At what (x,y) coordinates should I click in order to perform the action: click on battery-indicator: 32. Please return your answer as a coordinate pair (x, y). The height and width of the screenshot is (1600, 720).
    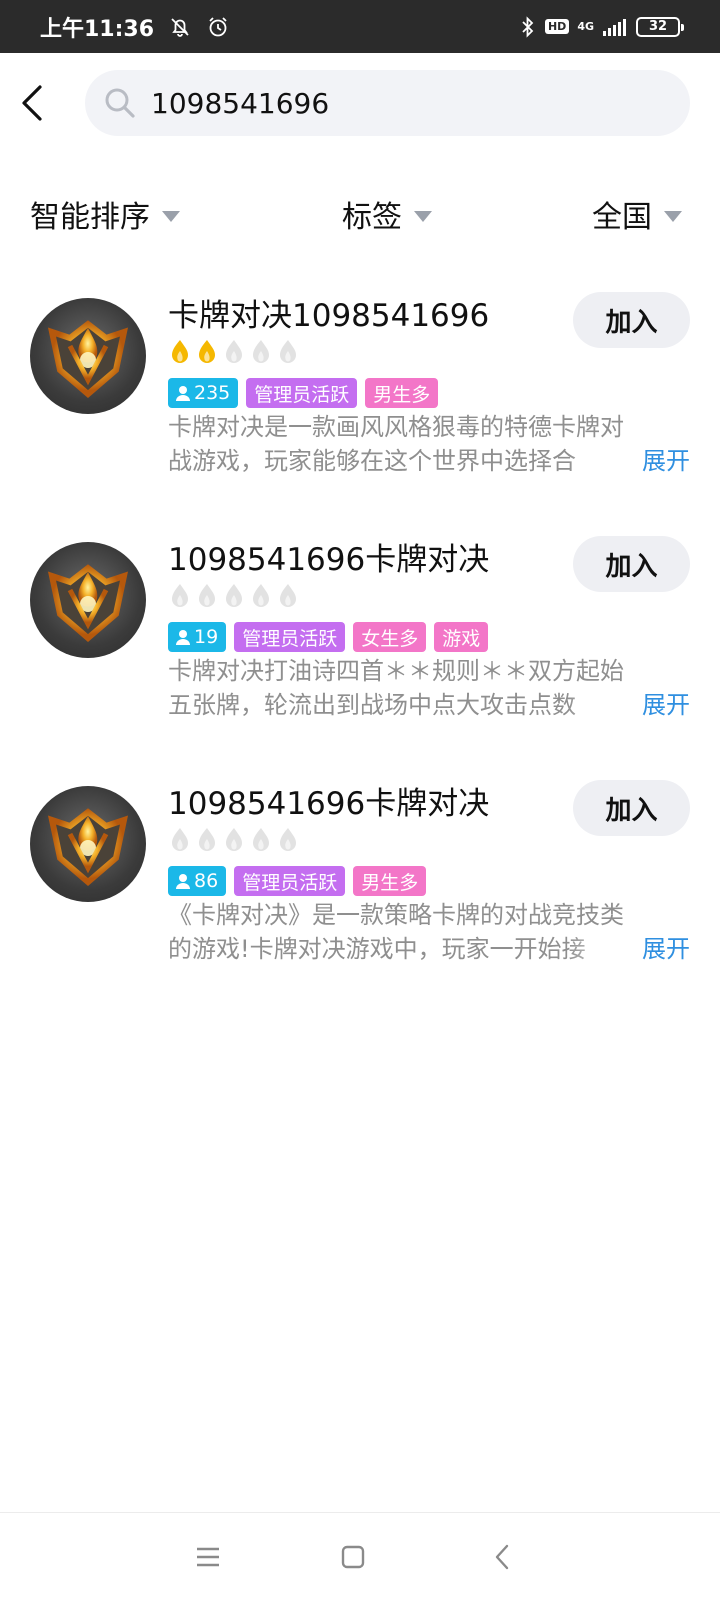
    Looking at the image, I should click on (660, 26).